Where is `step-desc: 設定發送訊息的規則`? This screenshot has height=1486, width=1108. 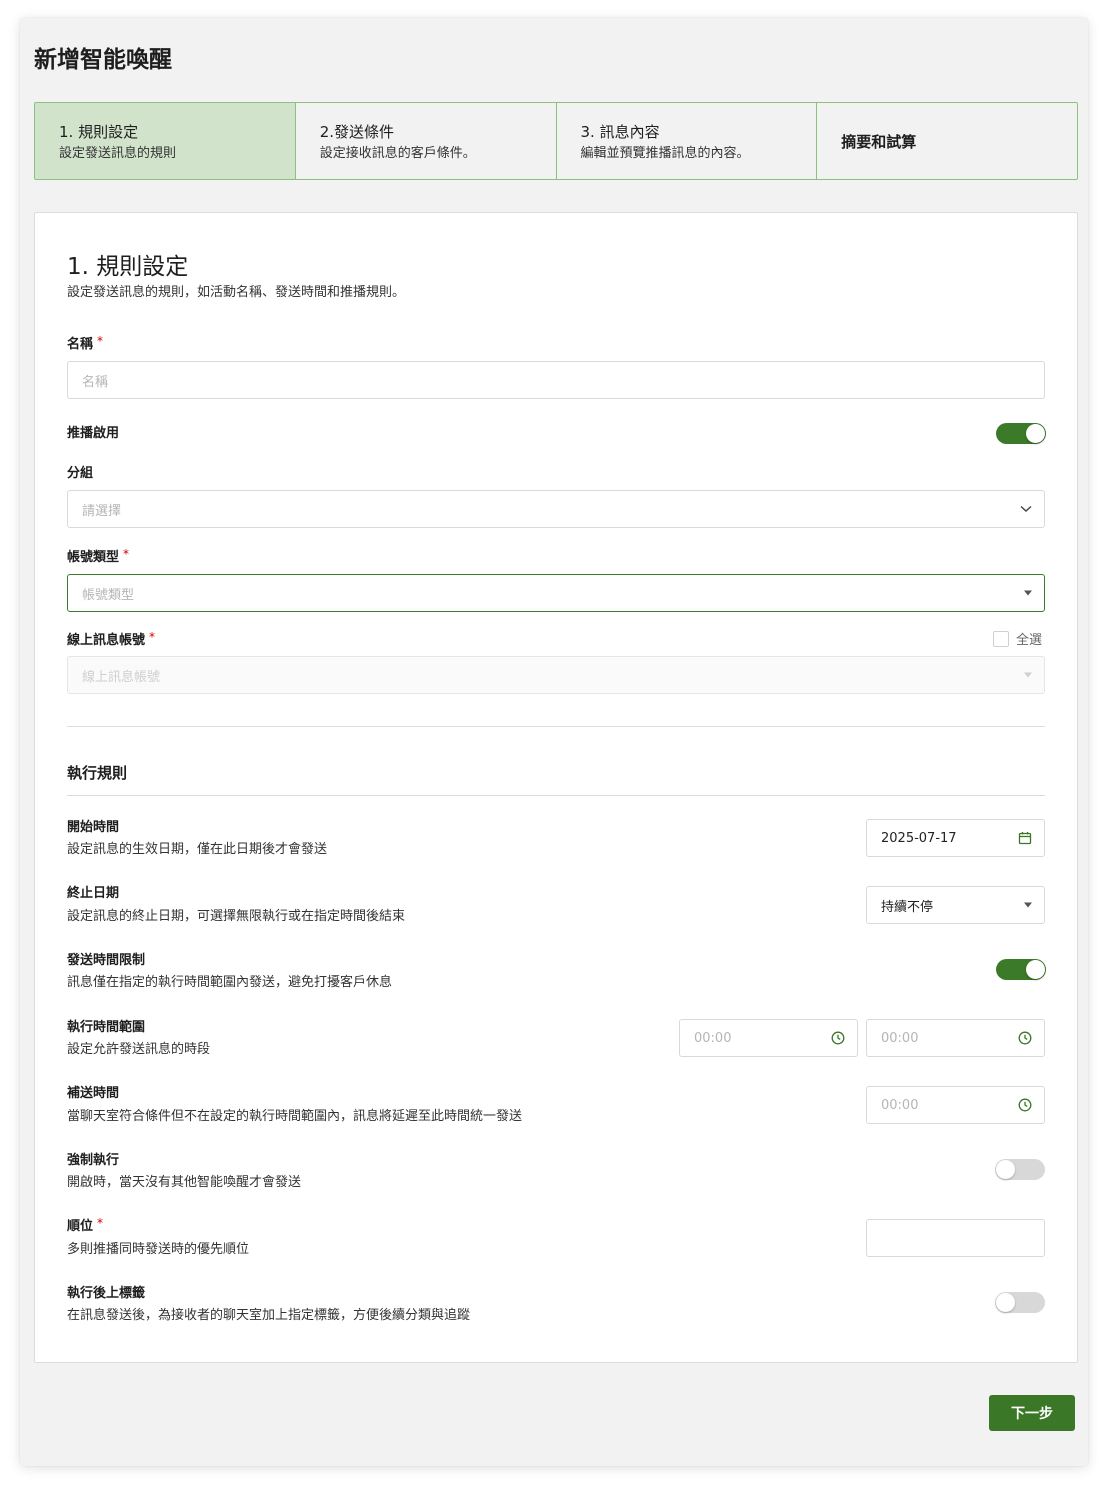
step-desc: 設定發送訊息的規則 is located at coordinates (118, 153).